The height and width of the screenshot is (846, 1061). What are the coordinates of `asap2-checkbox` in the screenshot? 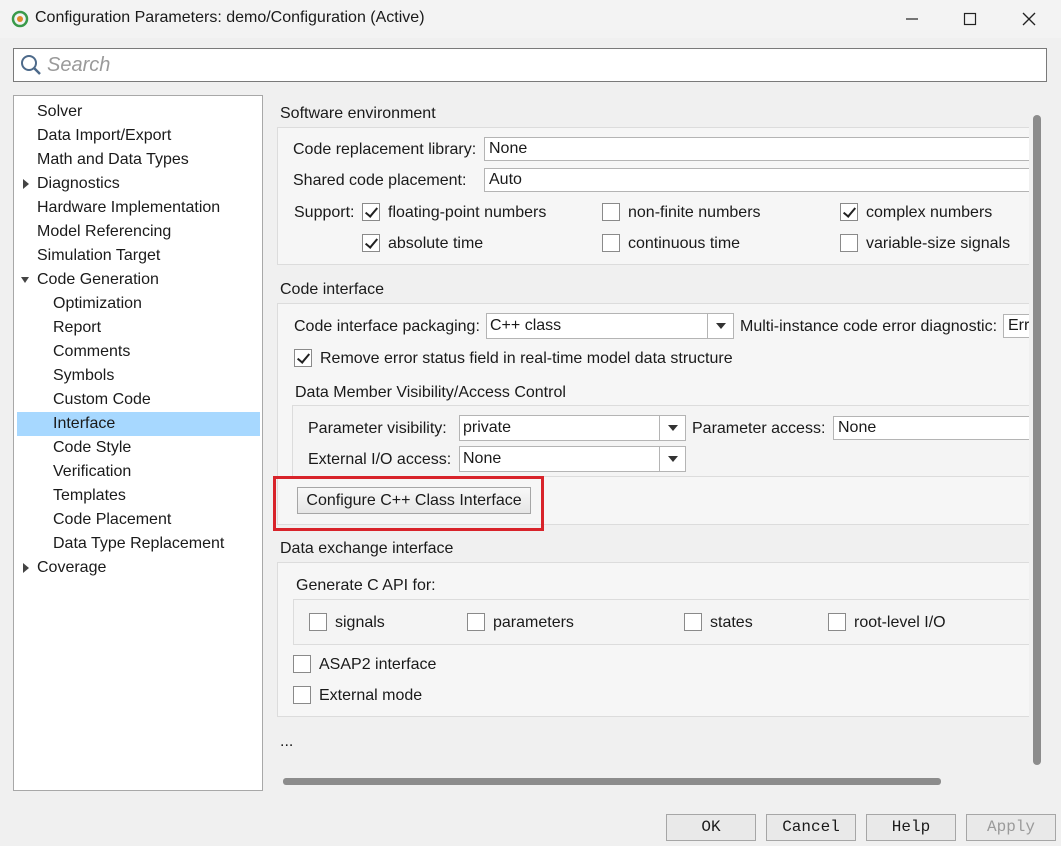 It's located at (302, 664).